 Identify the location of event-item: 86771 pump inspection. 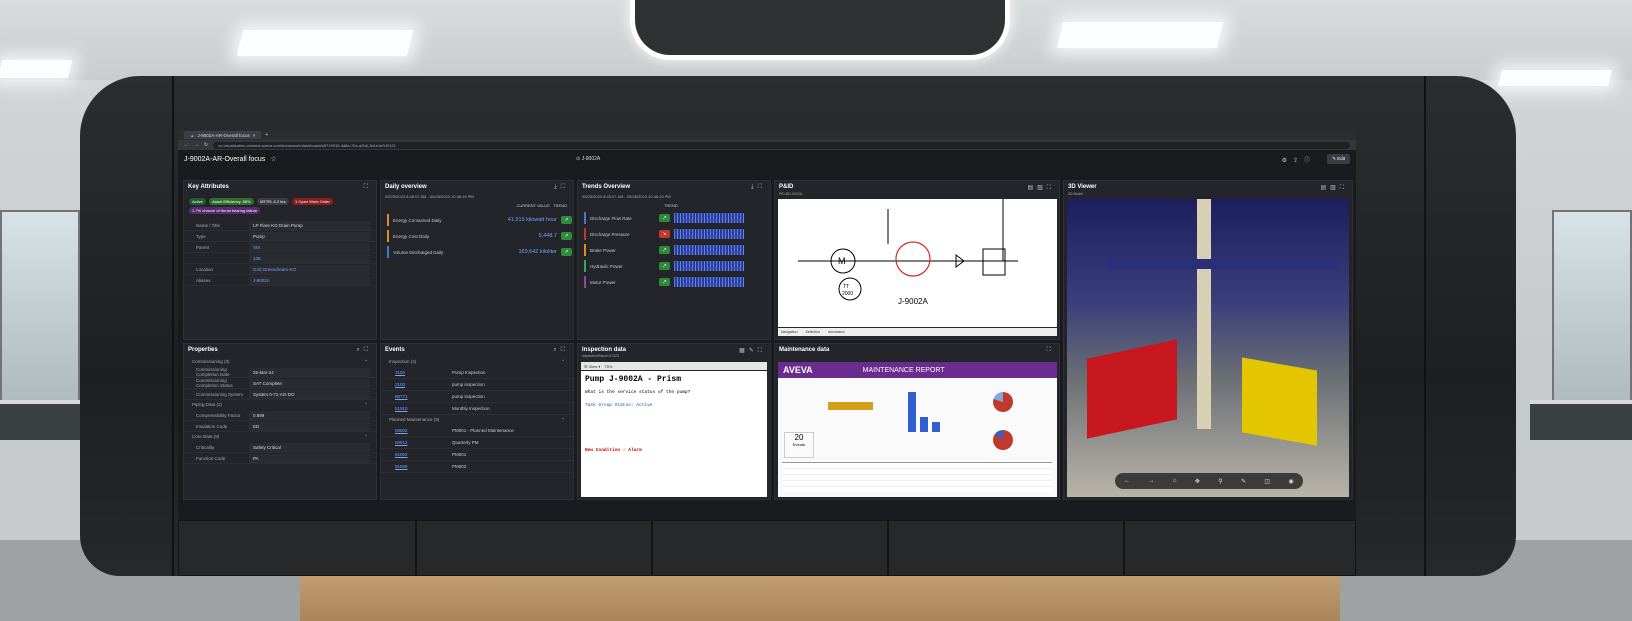
(477, 397).